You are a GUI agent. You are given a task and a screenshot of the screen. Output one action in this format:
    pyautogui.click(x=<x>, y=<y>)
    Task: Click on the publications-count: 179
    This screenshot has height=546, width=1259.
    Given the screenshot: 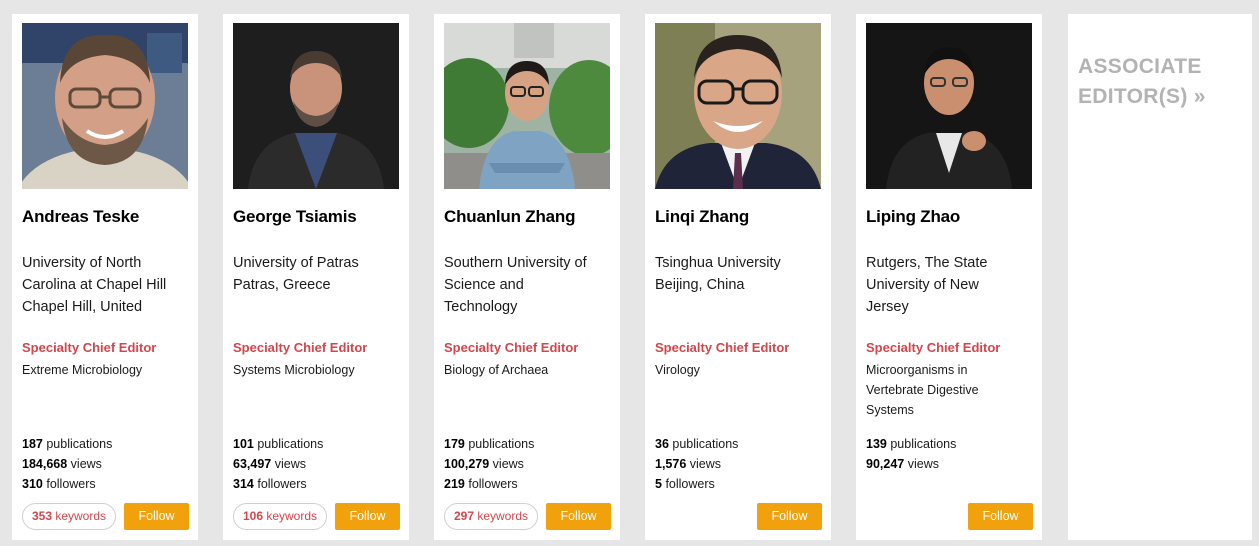 What is the action you would take?
    pyautogui.click(x=454, y=444)
    